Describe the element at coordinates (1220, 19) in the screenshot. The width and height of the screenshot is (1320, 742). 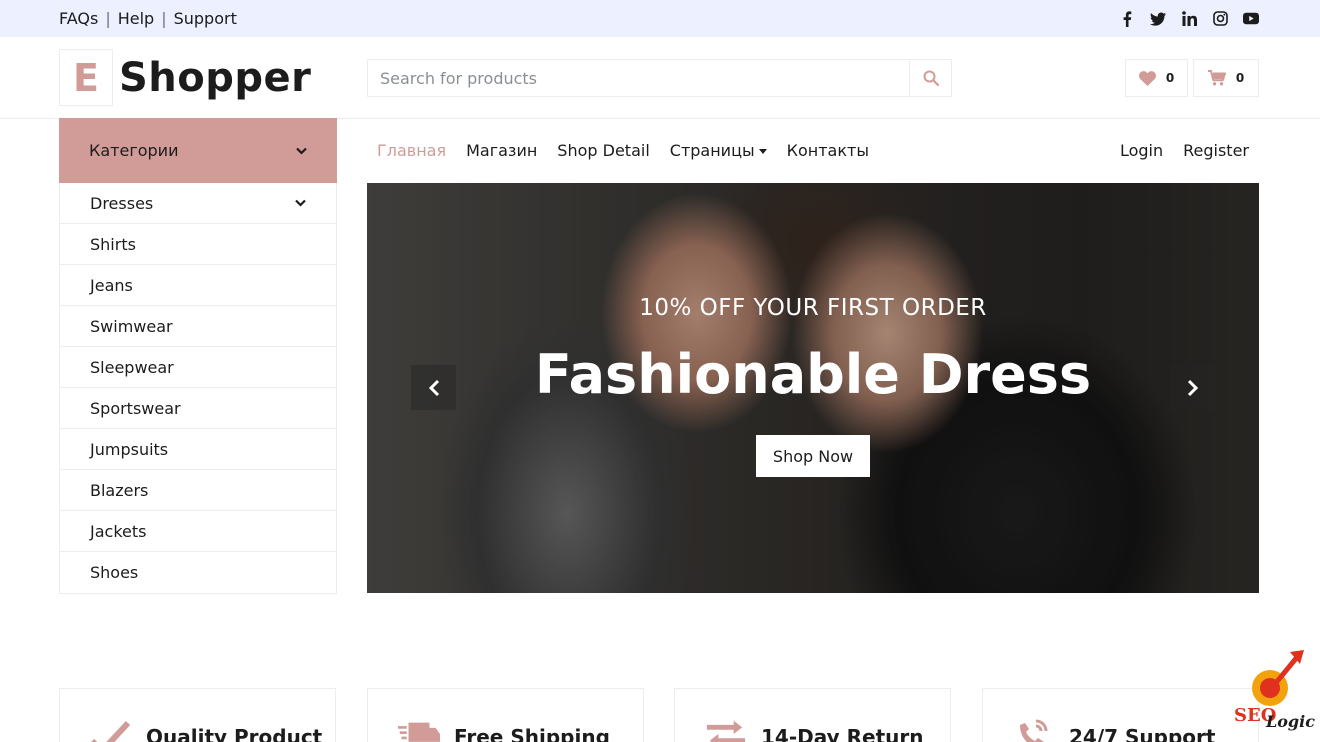
I see `instagram-icon` at that location.